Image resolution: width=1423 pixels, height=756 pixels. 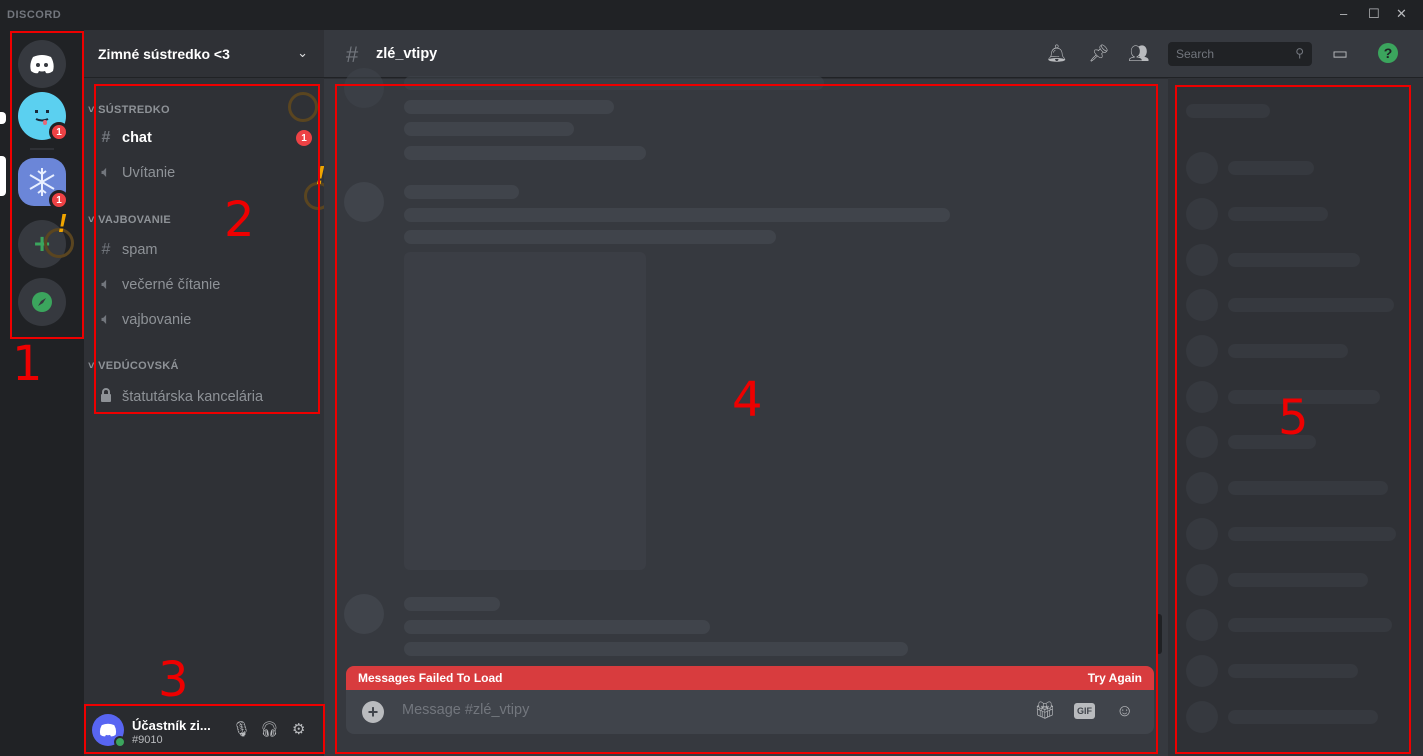 What do you see at coordinates (1401, 14) in the screenshot?
I see `close-button: ✕` at bounding box center [1401, 14].